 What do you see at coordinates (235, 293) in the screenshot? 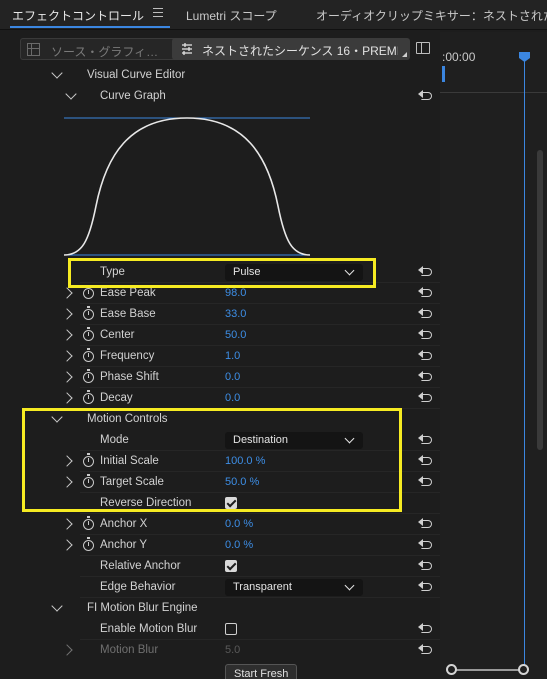
I see `ease-peak-value: 98.0` at bounding box center [235, 293].